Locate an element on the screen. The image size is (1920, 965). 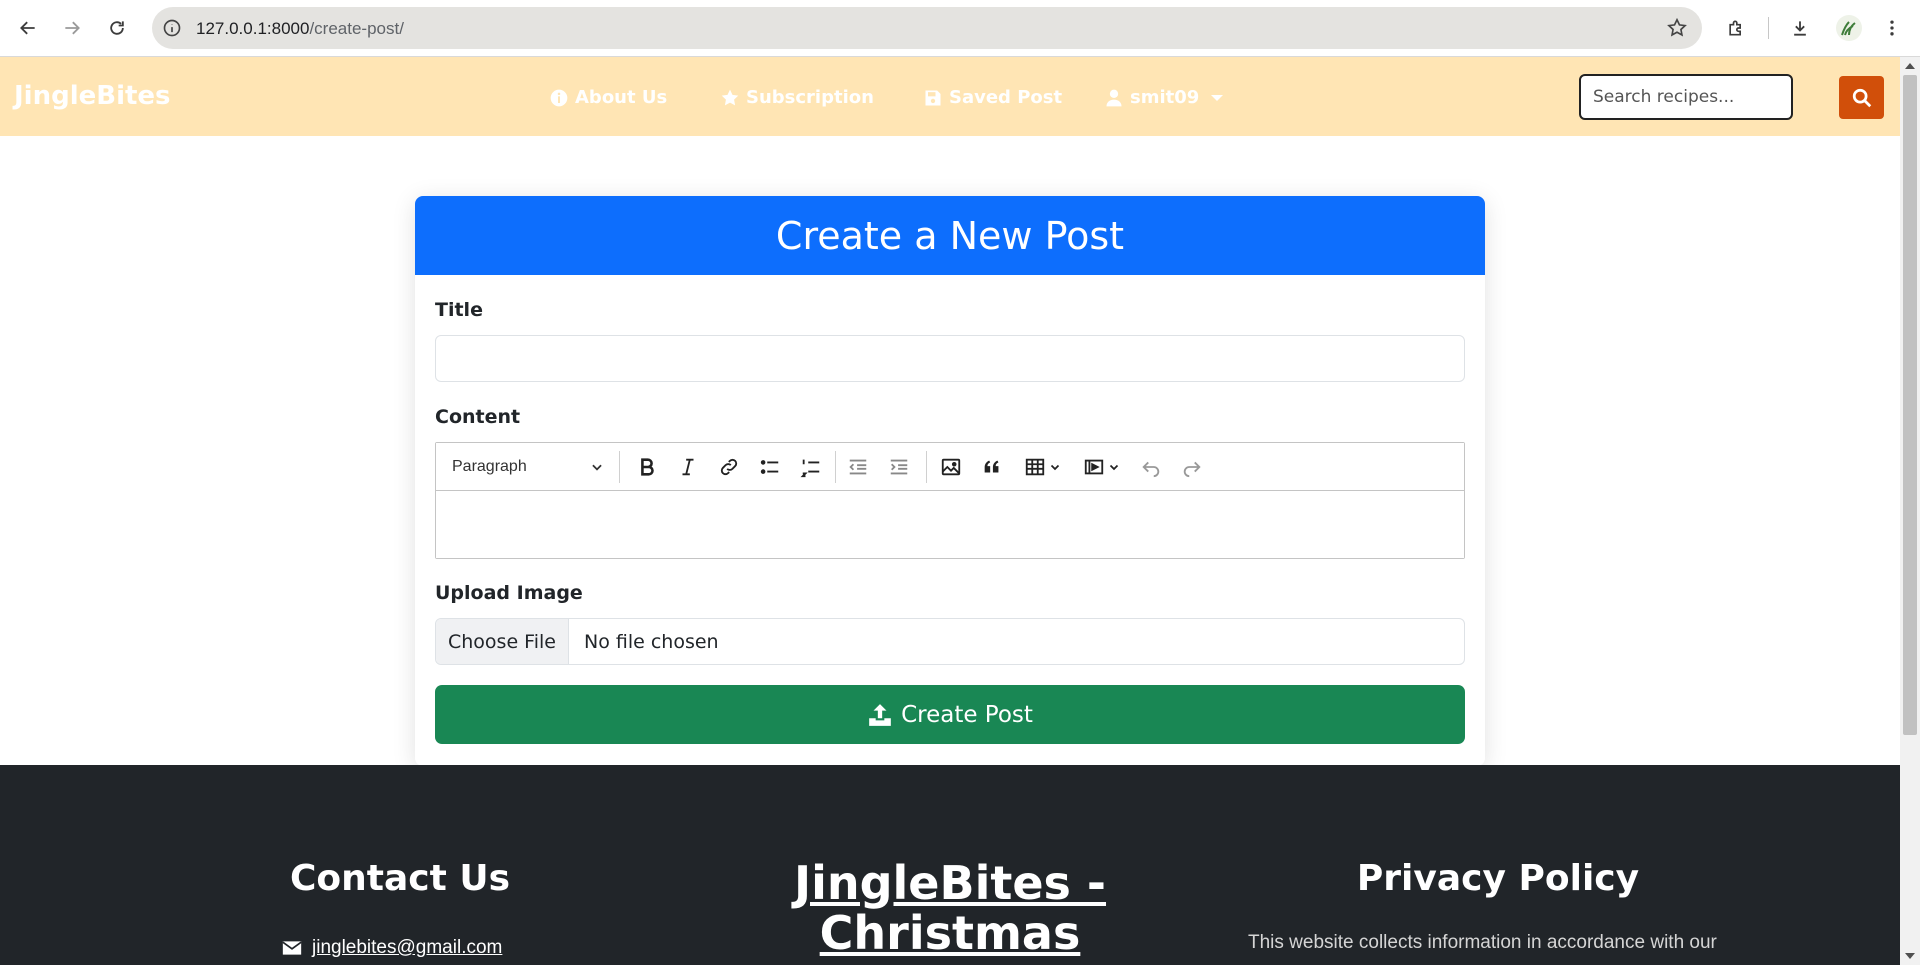
upload-image-label: Upload Image is located at coordinates (509, 593).